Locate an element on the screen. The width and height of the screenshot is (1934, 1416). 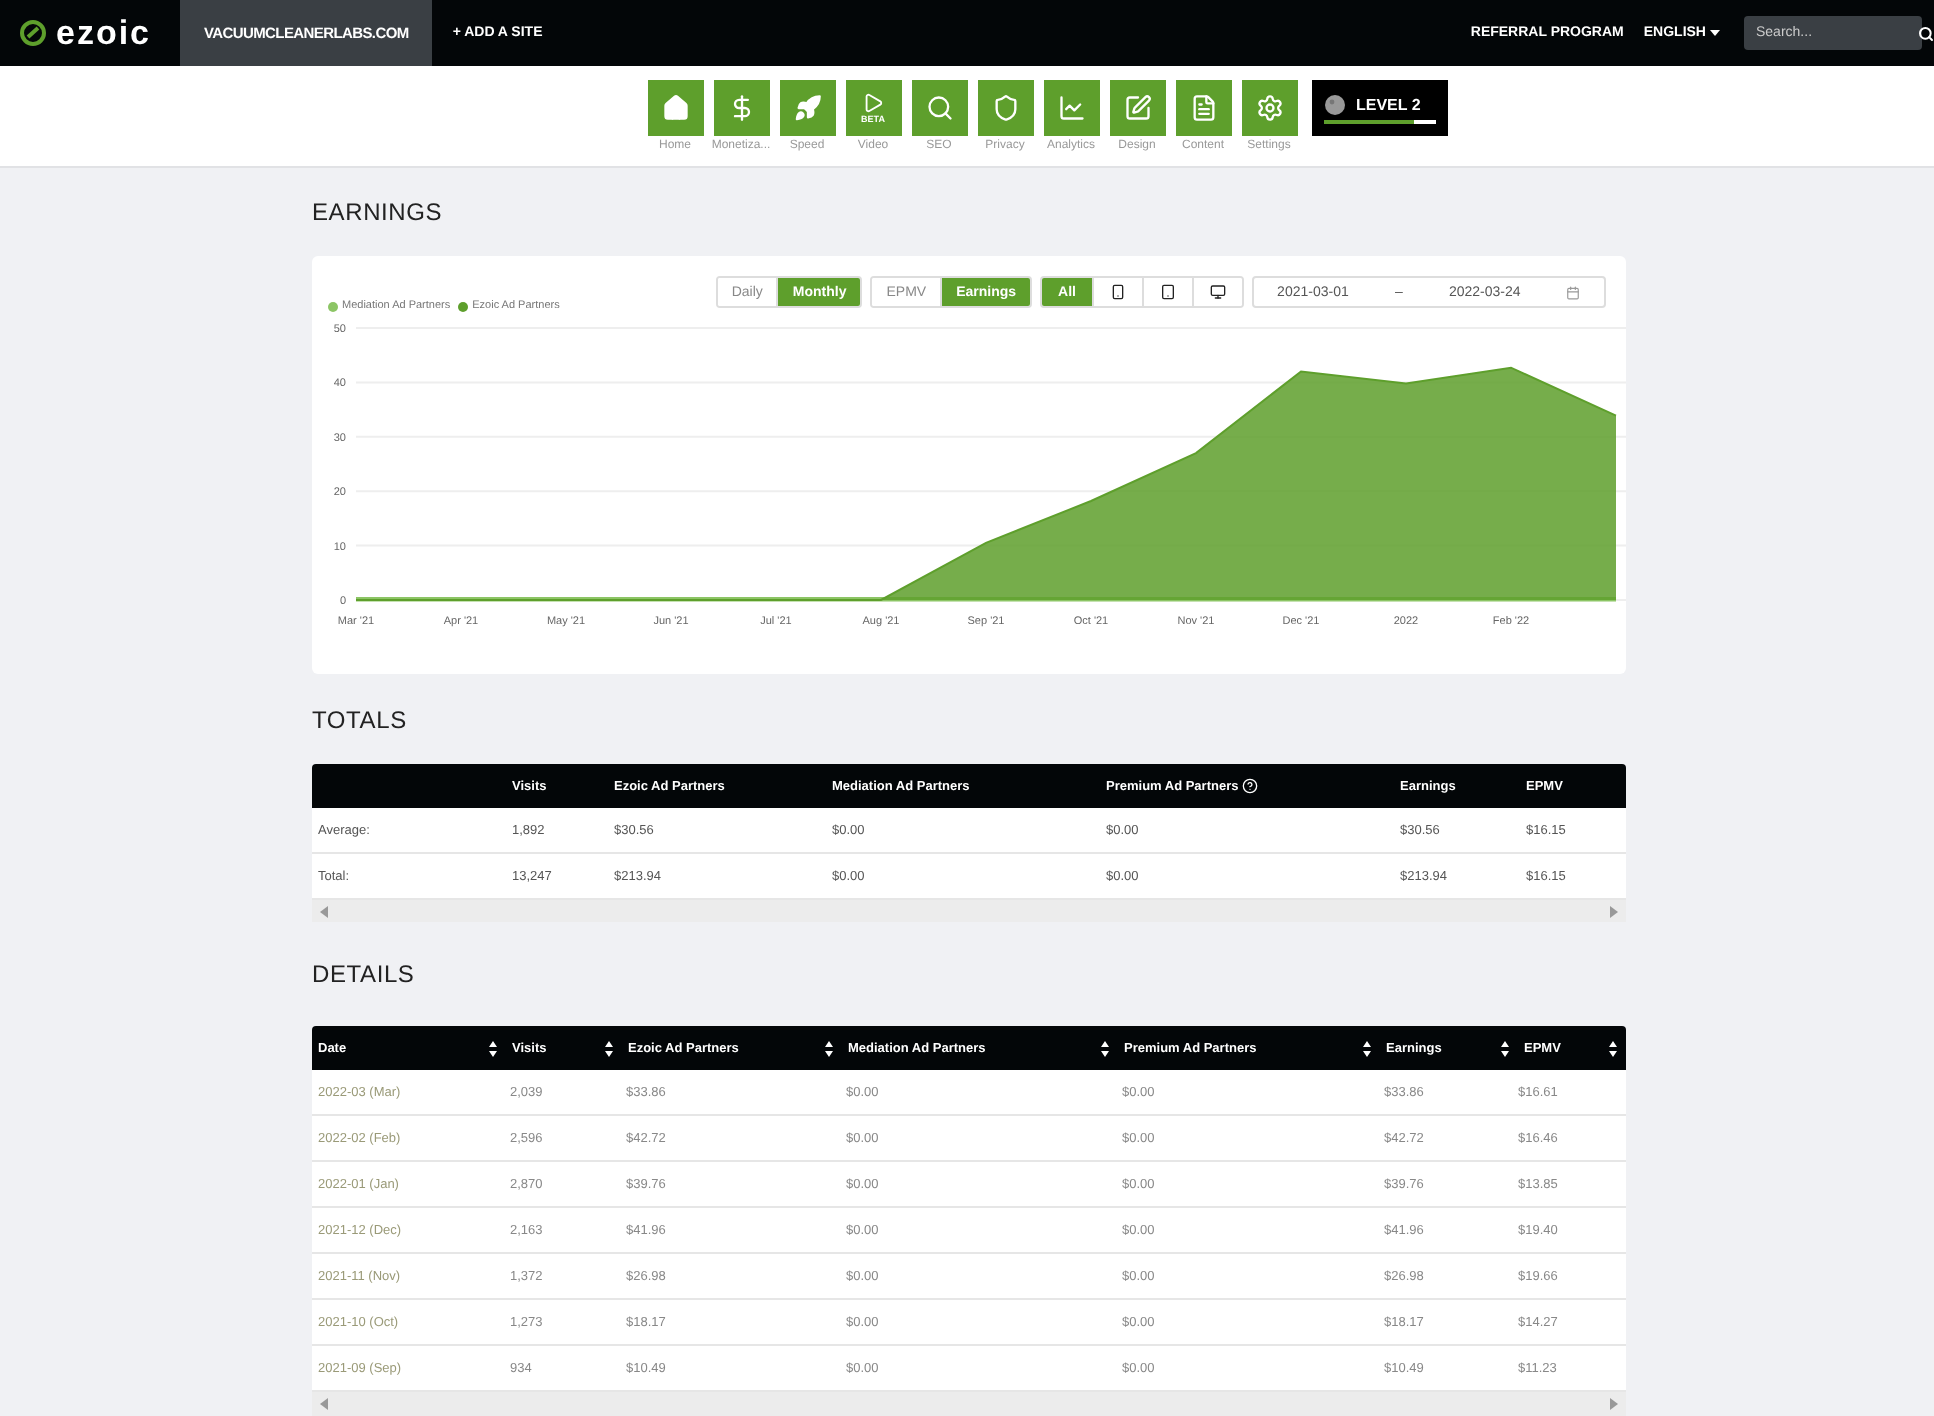
chart-icon is located at coordinates (1071, 108).